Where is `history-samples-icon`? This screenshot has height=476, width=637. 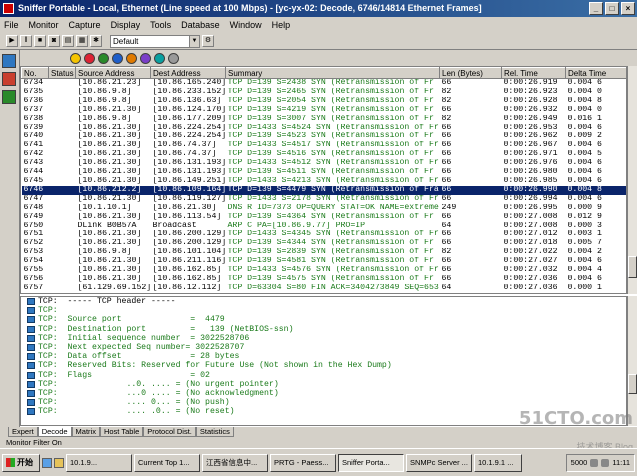
history-samples-icon is located at coordinates (131, 58).